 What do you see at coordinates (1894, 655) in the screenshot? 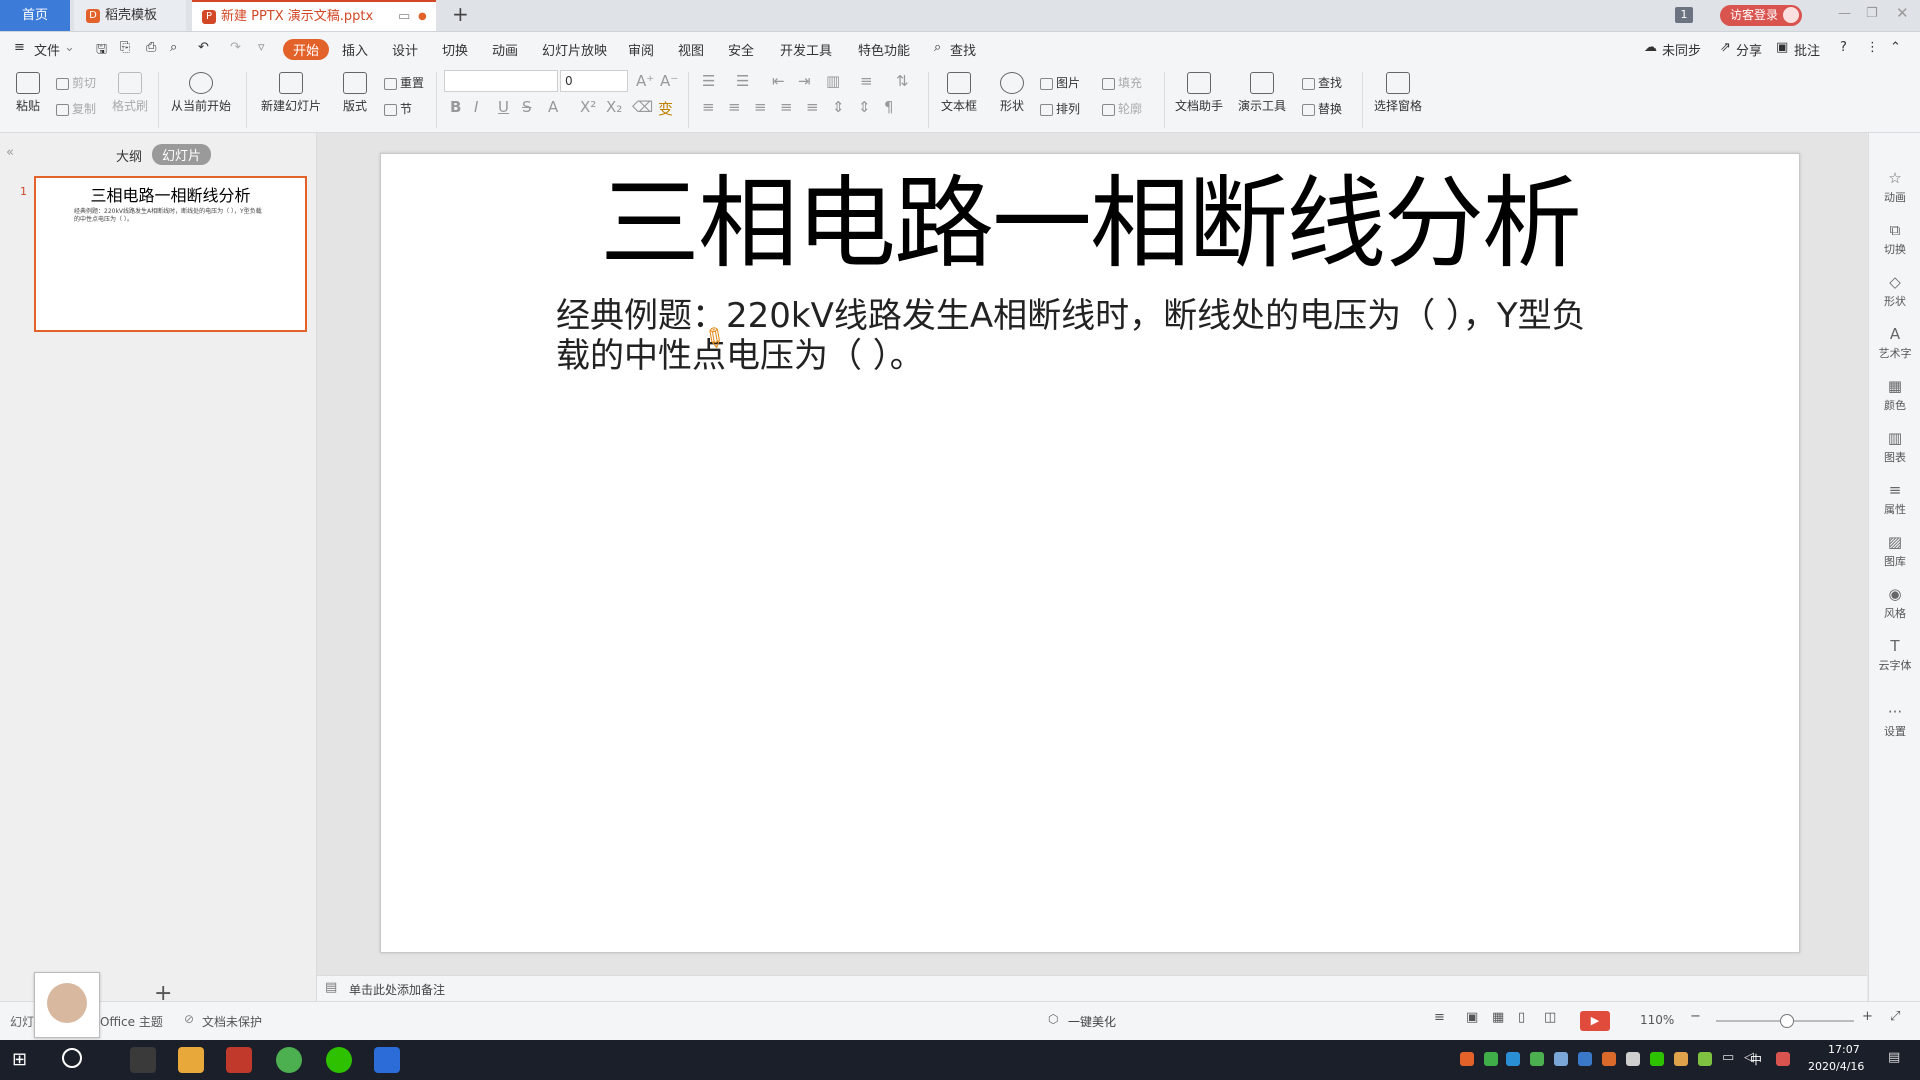
I see `tool-cloud-font: T 云字体` at bounding box center [1894, 655].